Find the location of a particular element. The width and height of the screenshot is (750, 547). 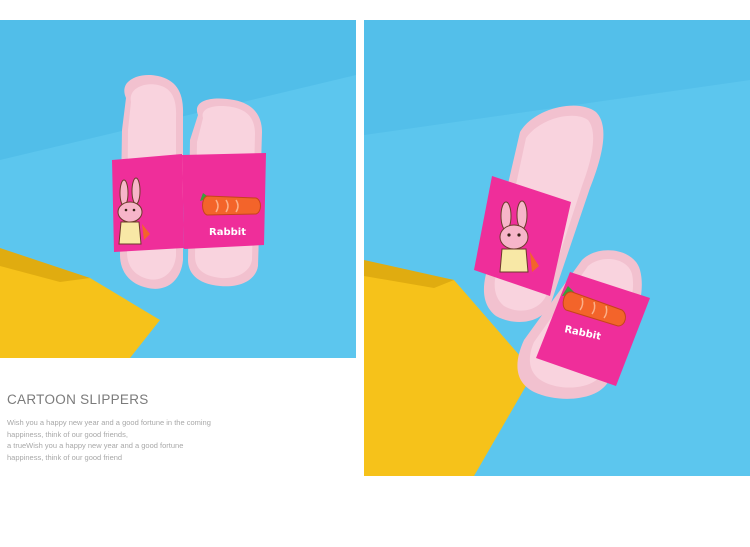

slipper-right: Rabbit is located at coordinates (224, 192).